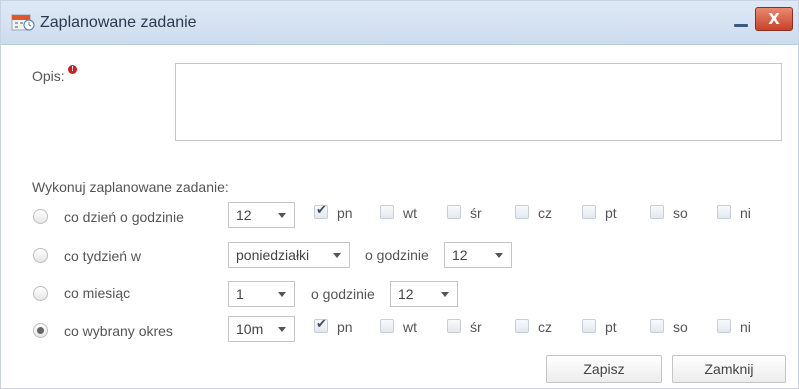  Describe the element at coordinates (604, 369) in the screenshot. I see `save-button: Zapisz` at that location.